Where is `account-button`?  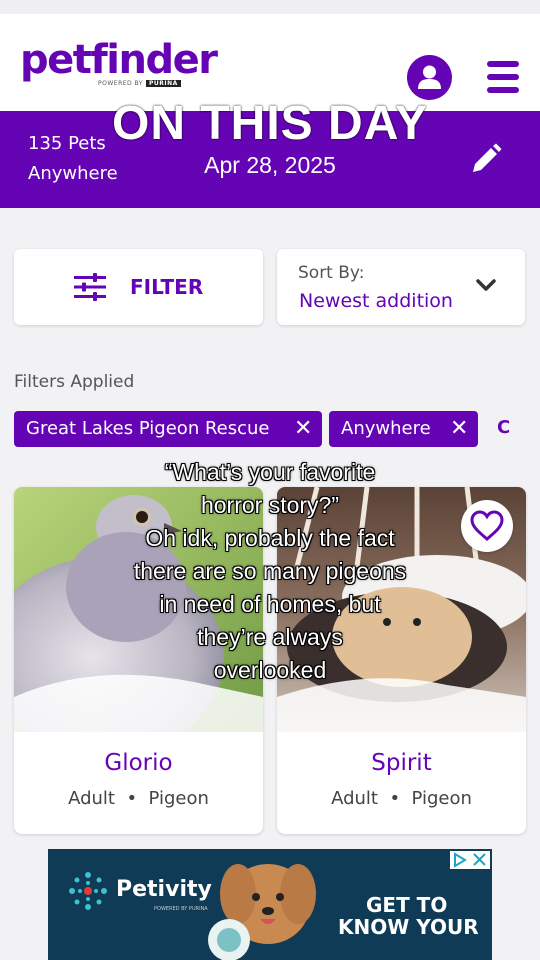
account-button is located at coordinates (429, 77).